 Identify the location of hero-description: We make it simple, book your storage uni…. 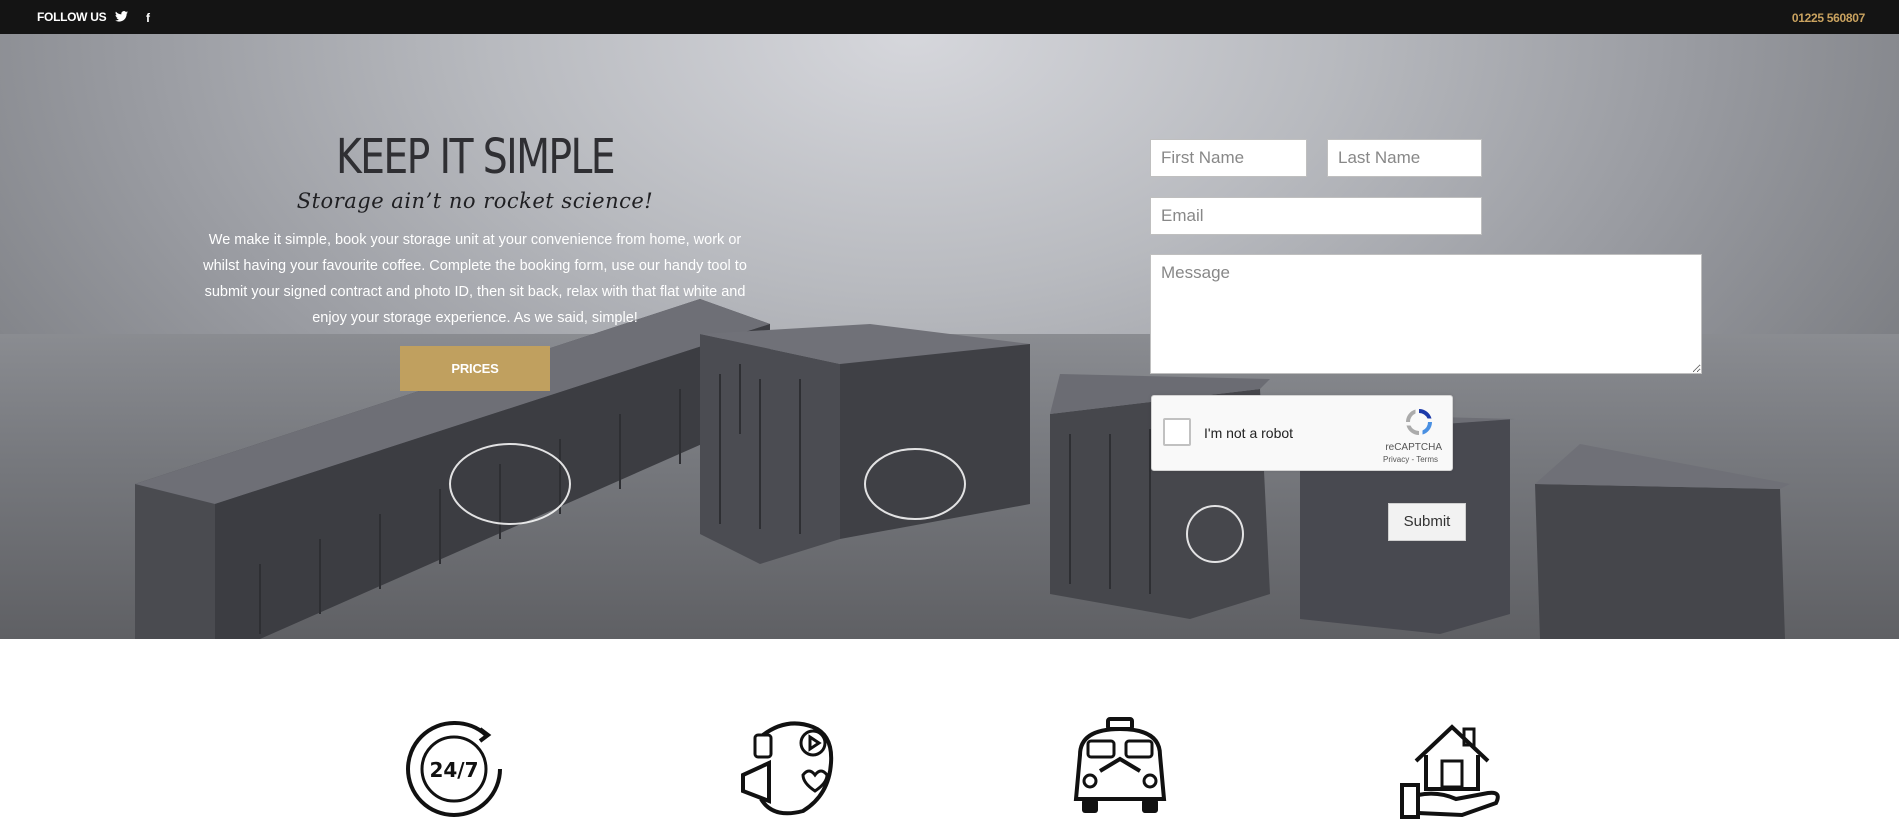
(475, 279).